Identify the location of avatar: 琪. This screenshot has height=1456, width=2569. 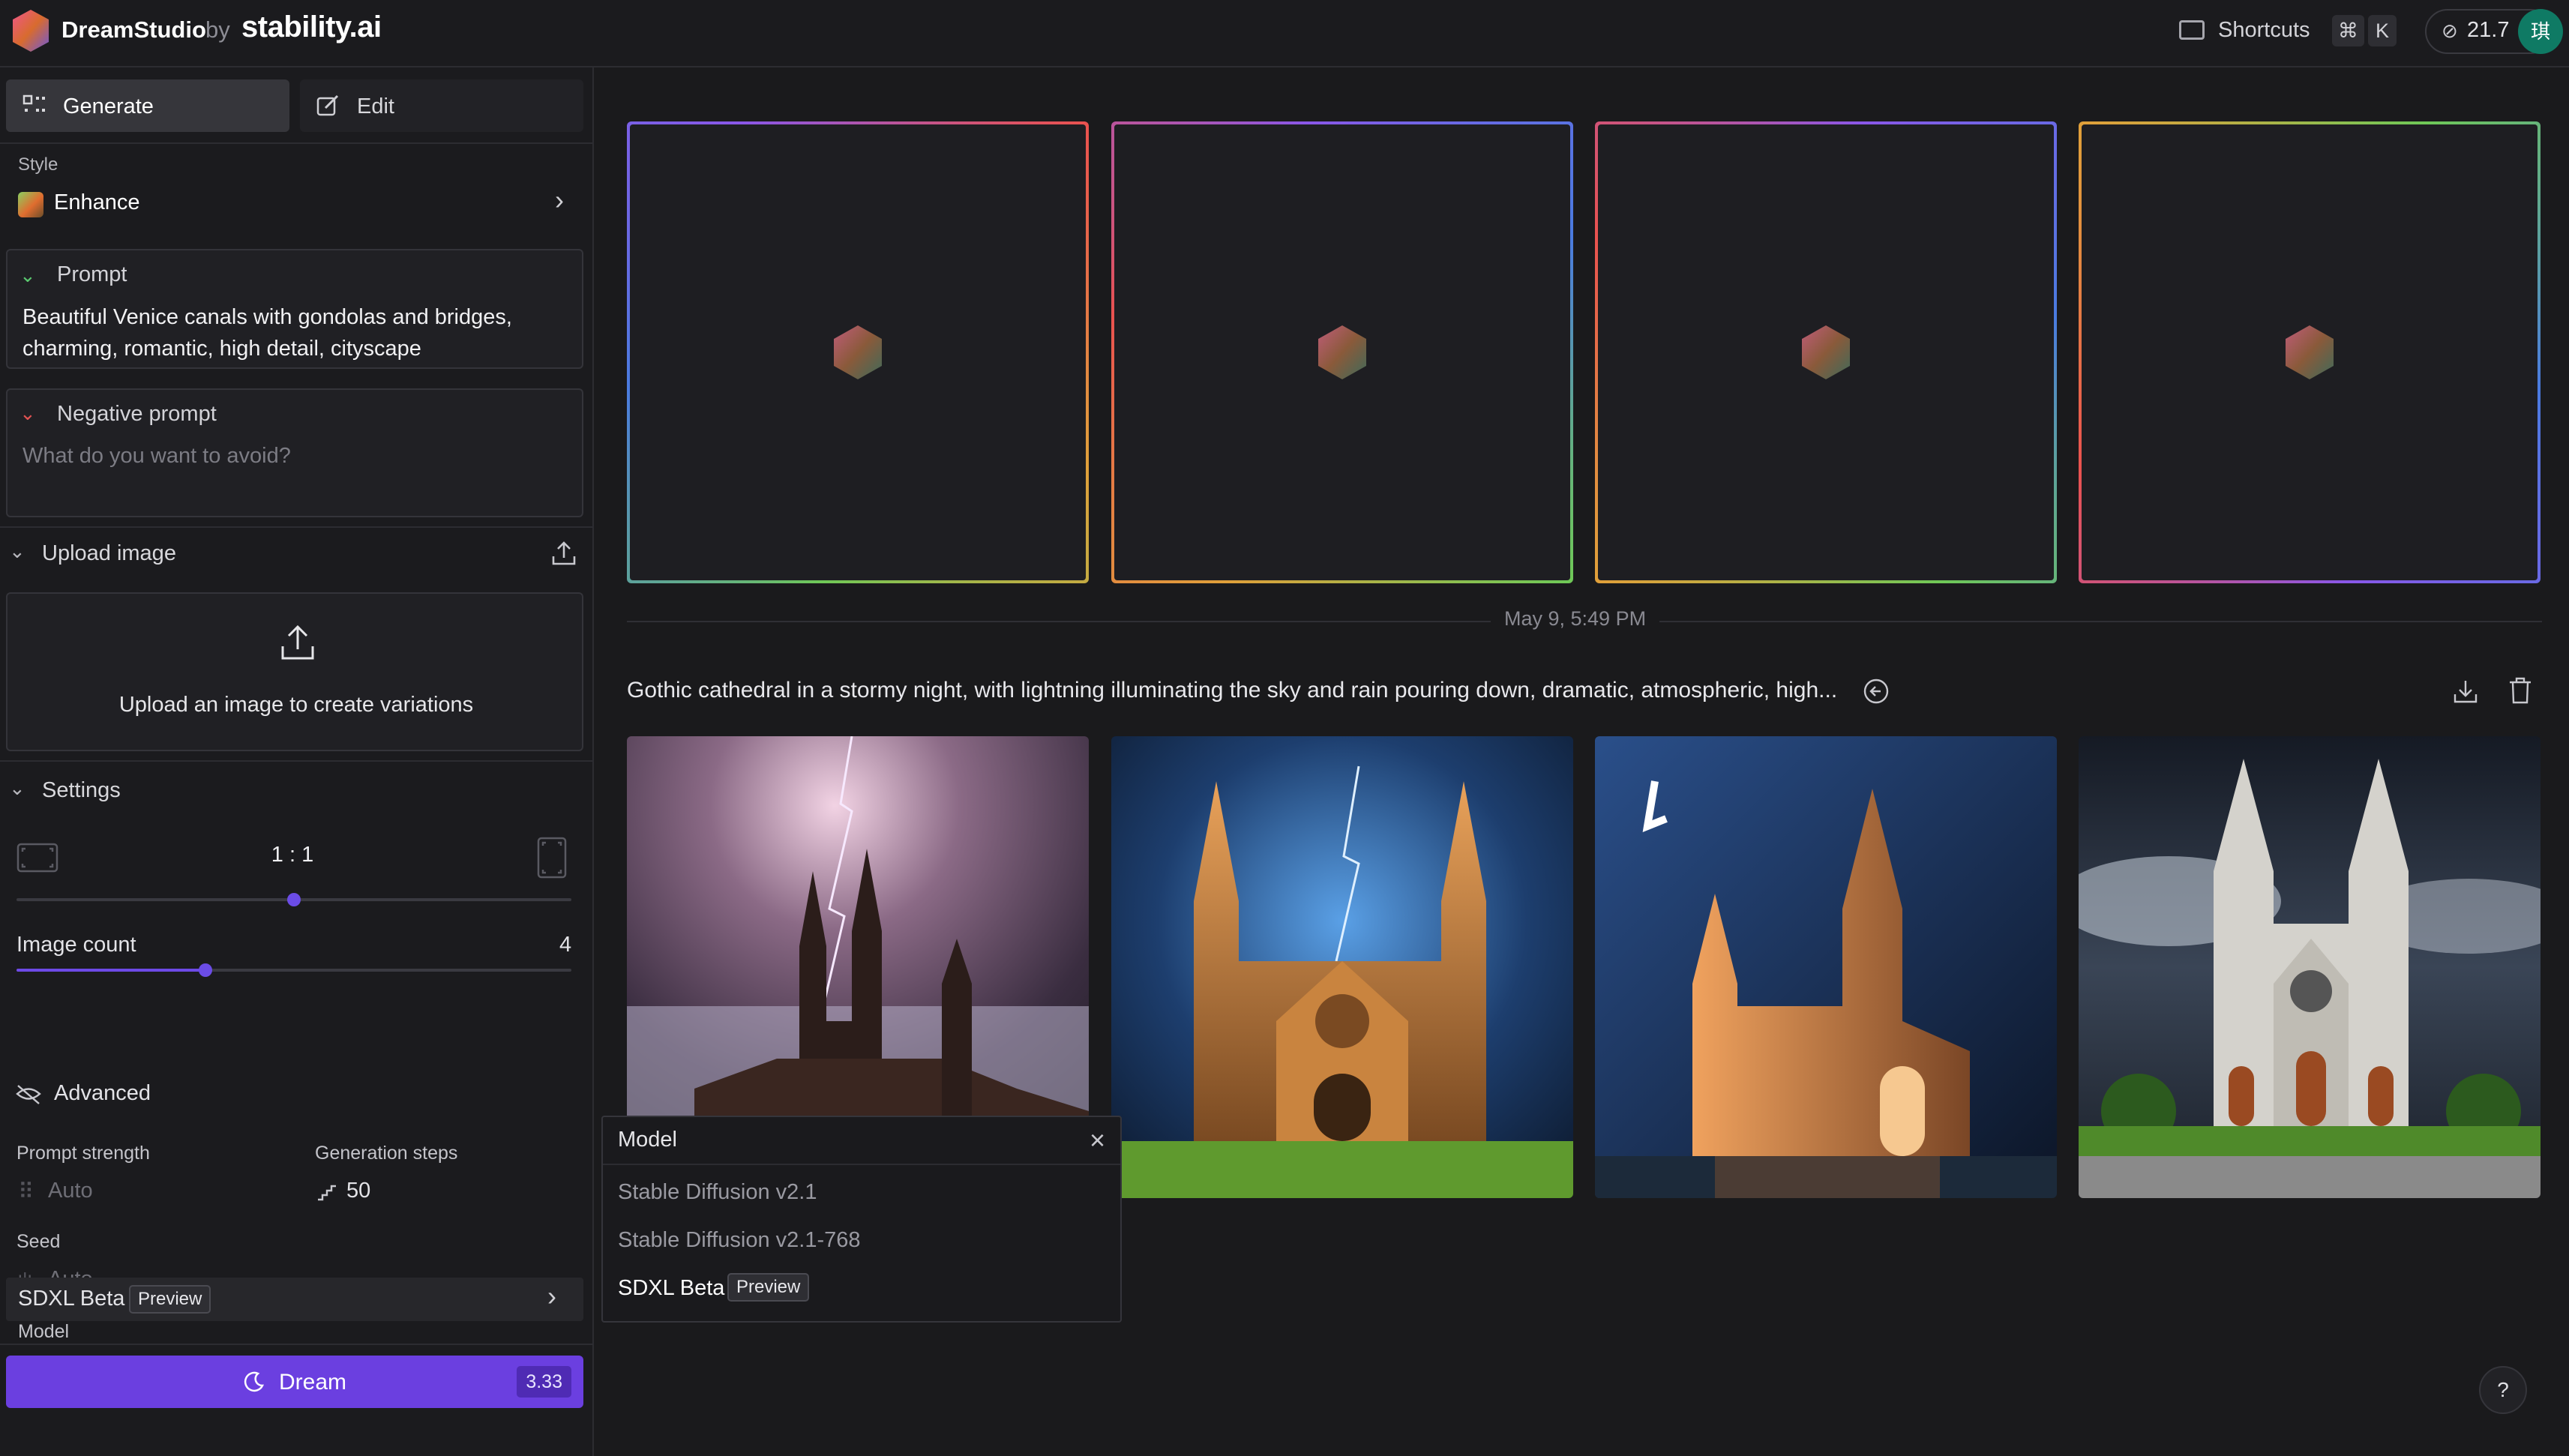
(2540, 31).